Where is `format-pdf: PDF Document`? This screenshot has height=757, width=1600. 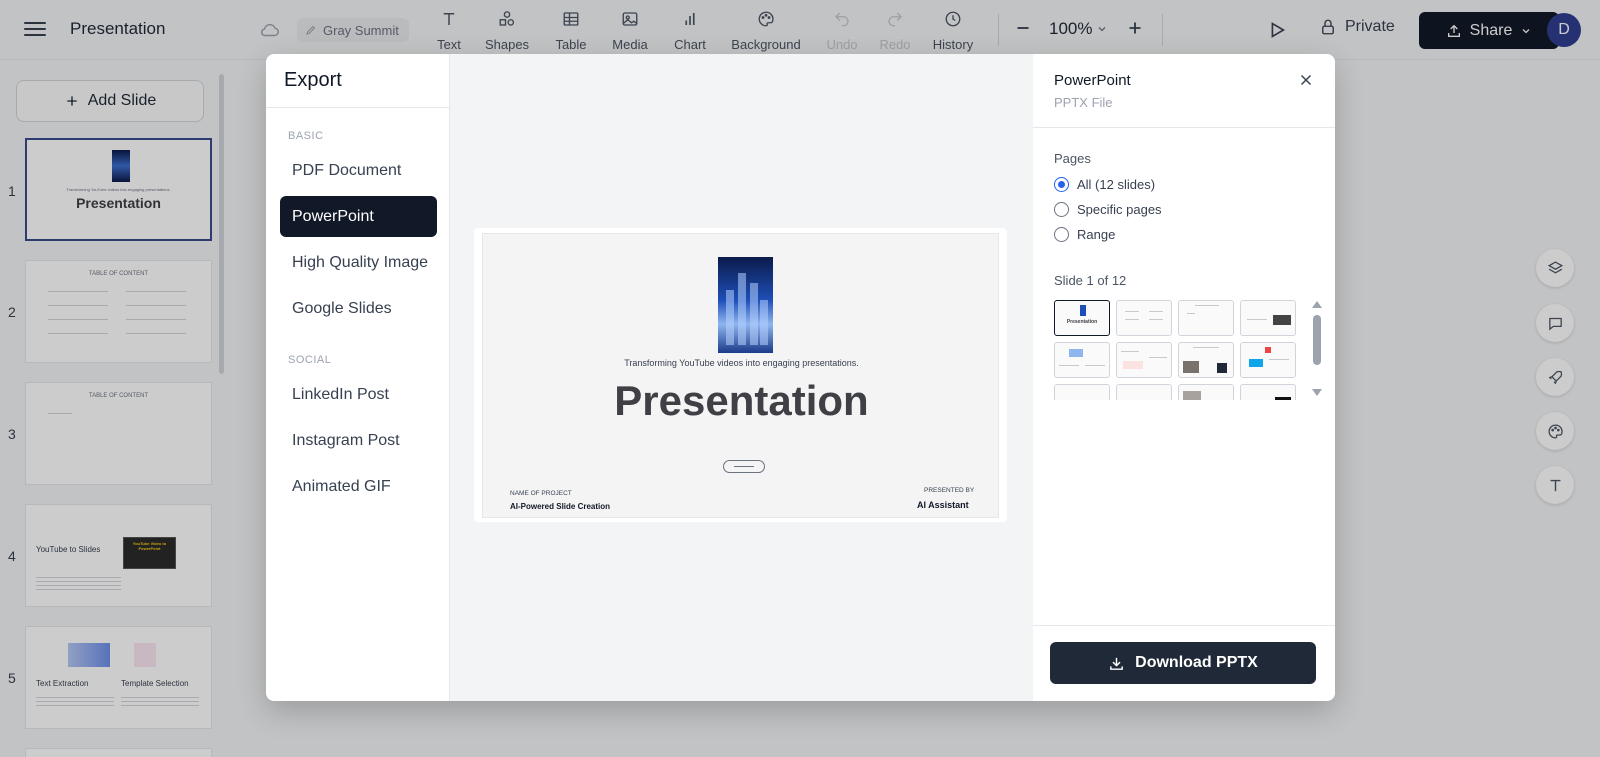
format-pdf: PDF Document is located at coordinates (358, 170).